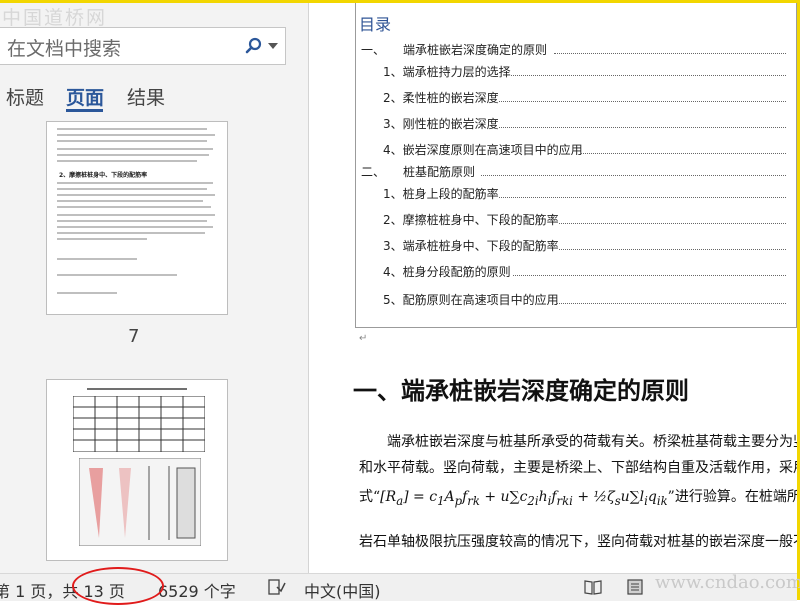  Describe the element at coordinates (137, 218) in the screenshot. I see `page-thumbnail-7: 2、摩擦桩桩身中、下段的配筋率` at that location.